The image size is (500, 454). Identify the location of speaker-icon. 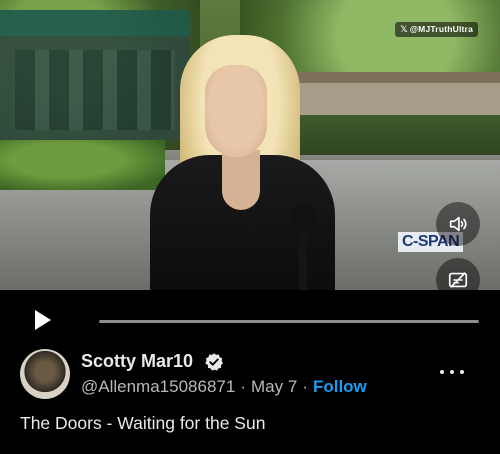
(458, 224).